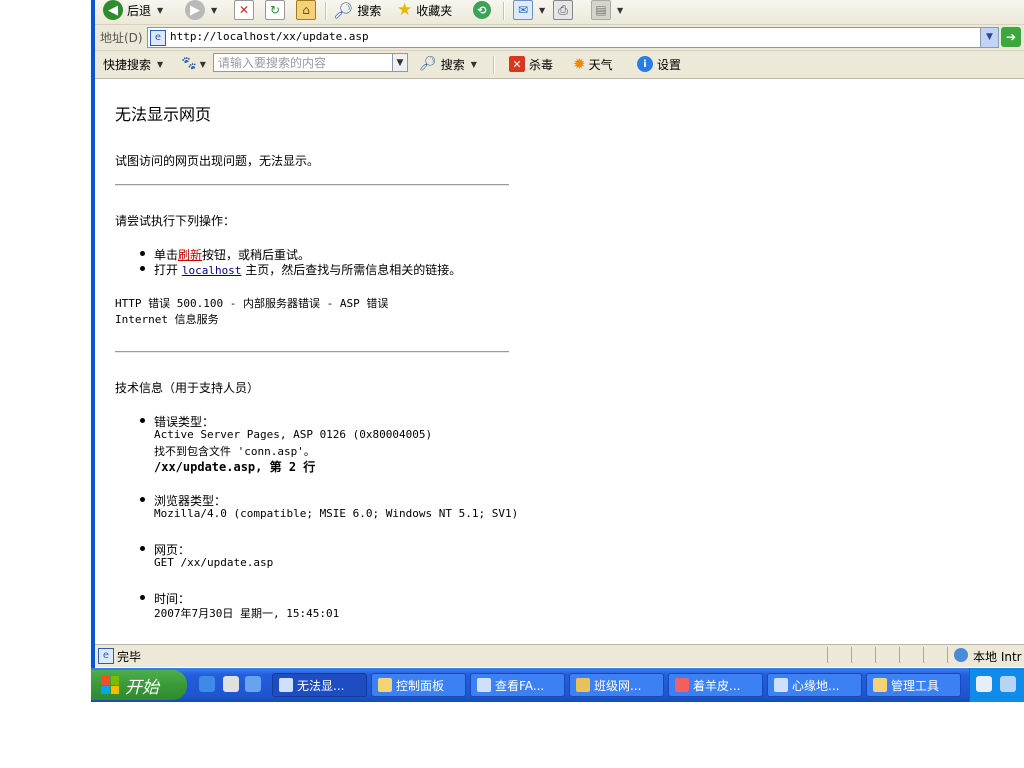  I want to click on system-tray, so click(996, 685).